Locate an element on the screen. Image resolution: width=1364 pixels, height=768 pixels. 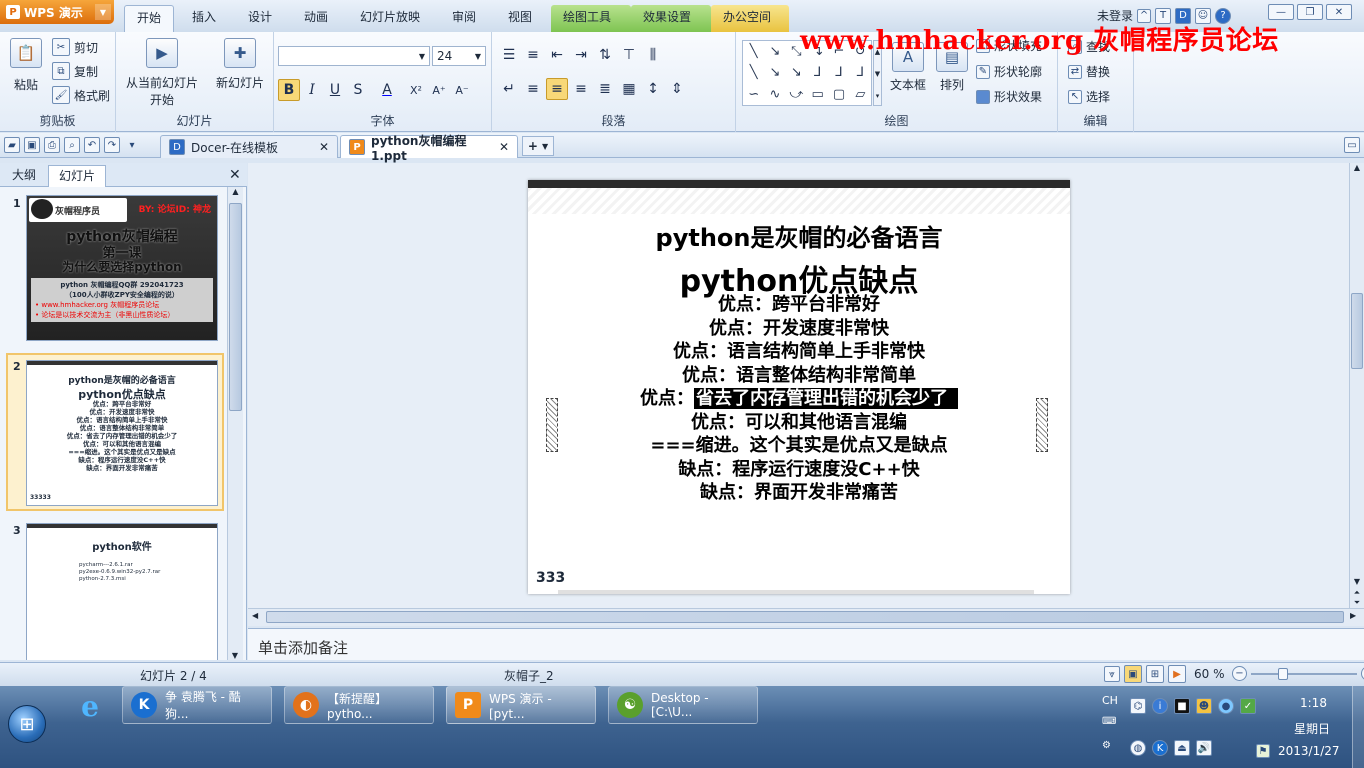
shield-icon: ✓ is located at coordinates (1248, 706).